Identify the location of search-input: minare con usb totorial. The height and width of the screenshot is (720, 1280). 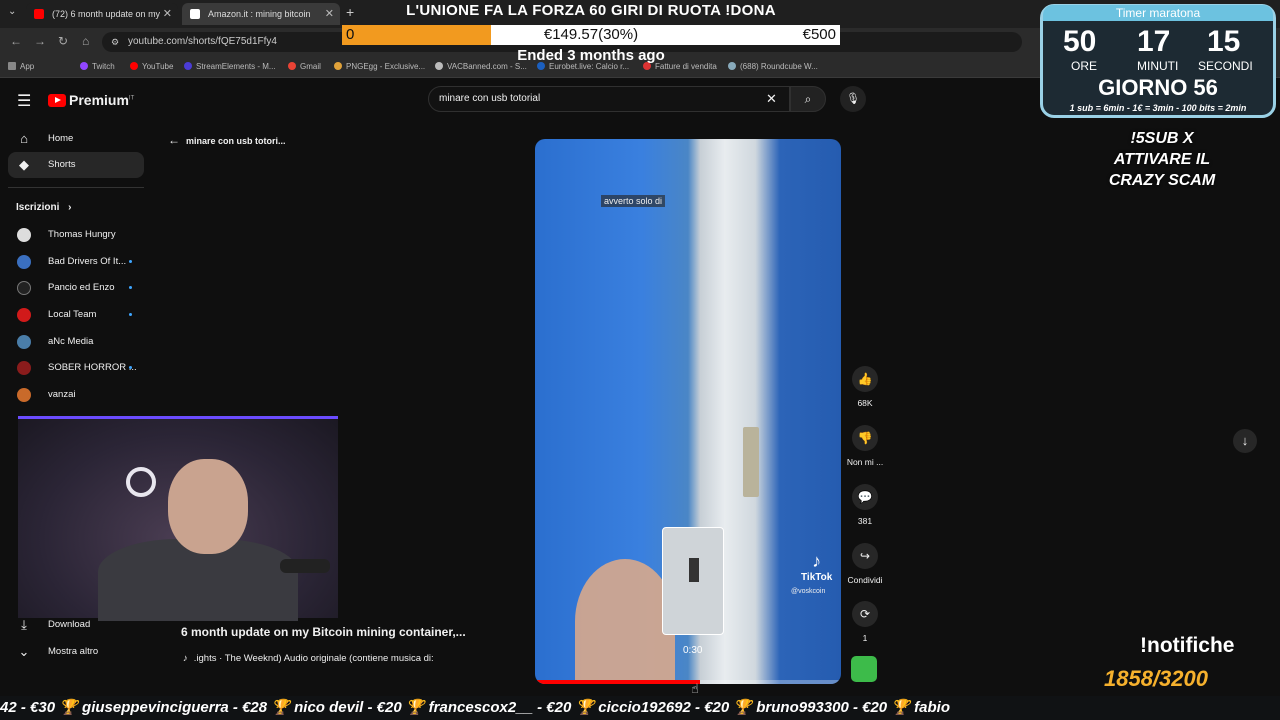
(609, 99).